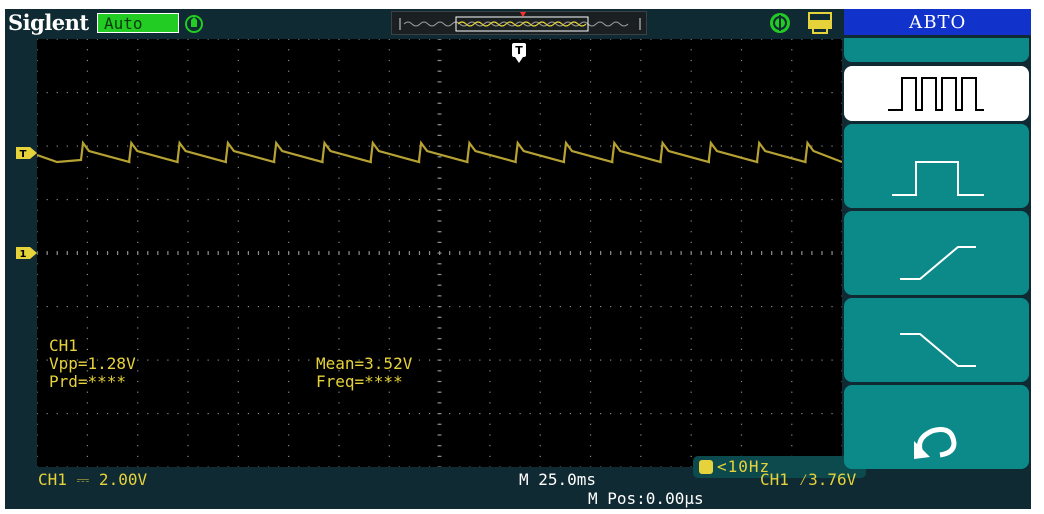 This screenshot has width=1044, height=514. Describe the element at coordinates (63, 345) in the screenshot. I see `meas-channel: CH1` at that location.